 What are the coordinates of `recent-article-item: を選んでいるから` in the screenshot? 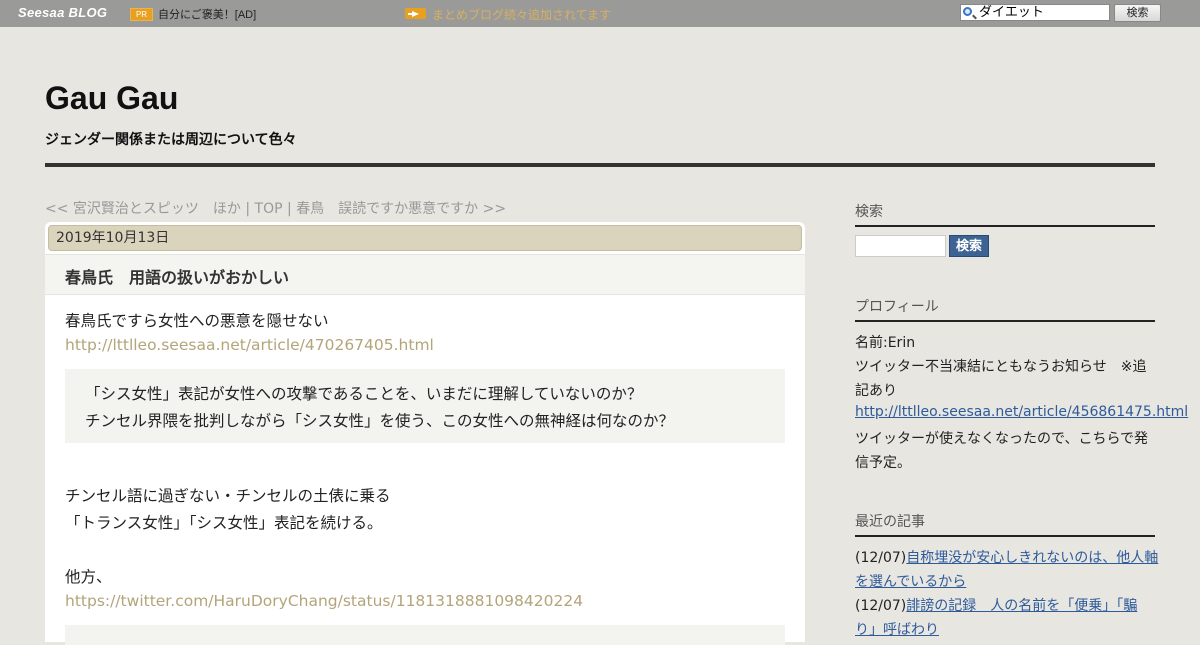 It's located at (910, 581).